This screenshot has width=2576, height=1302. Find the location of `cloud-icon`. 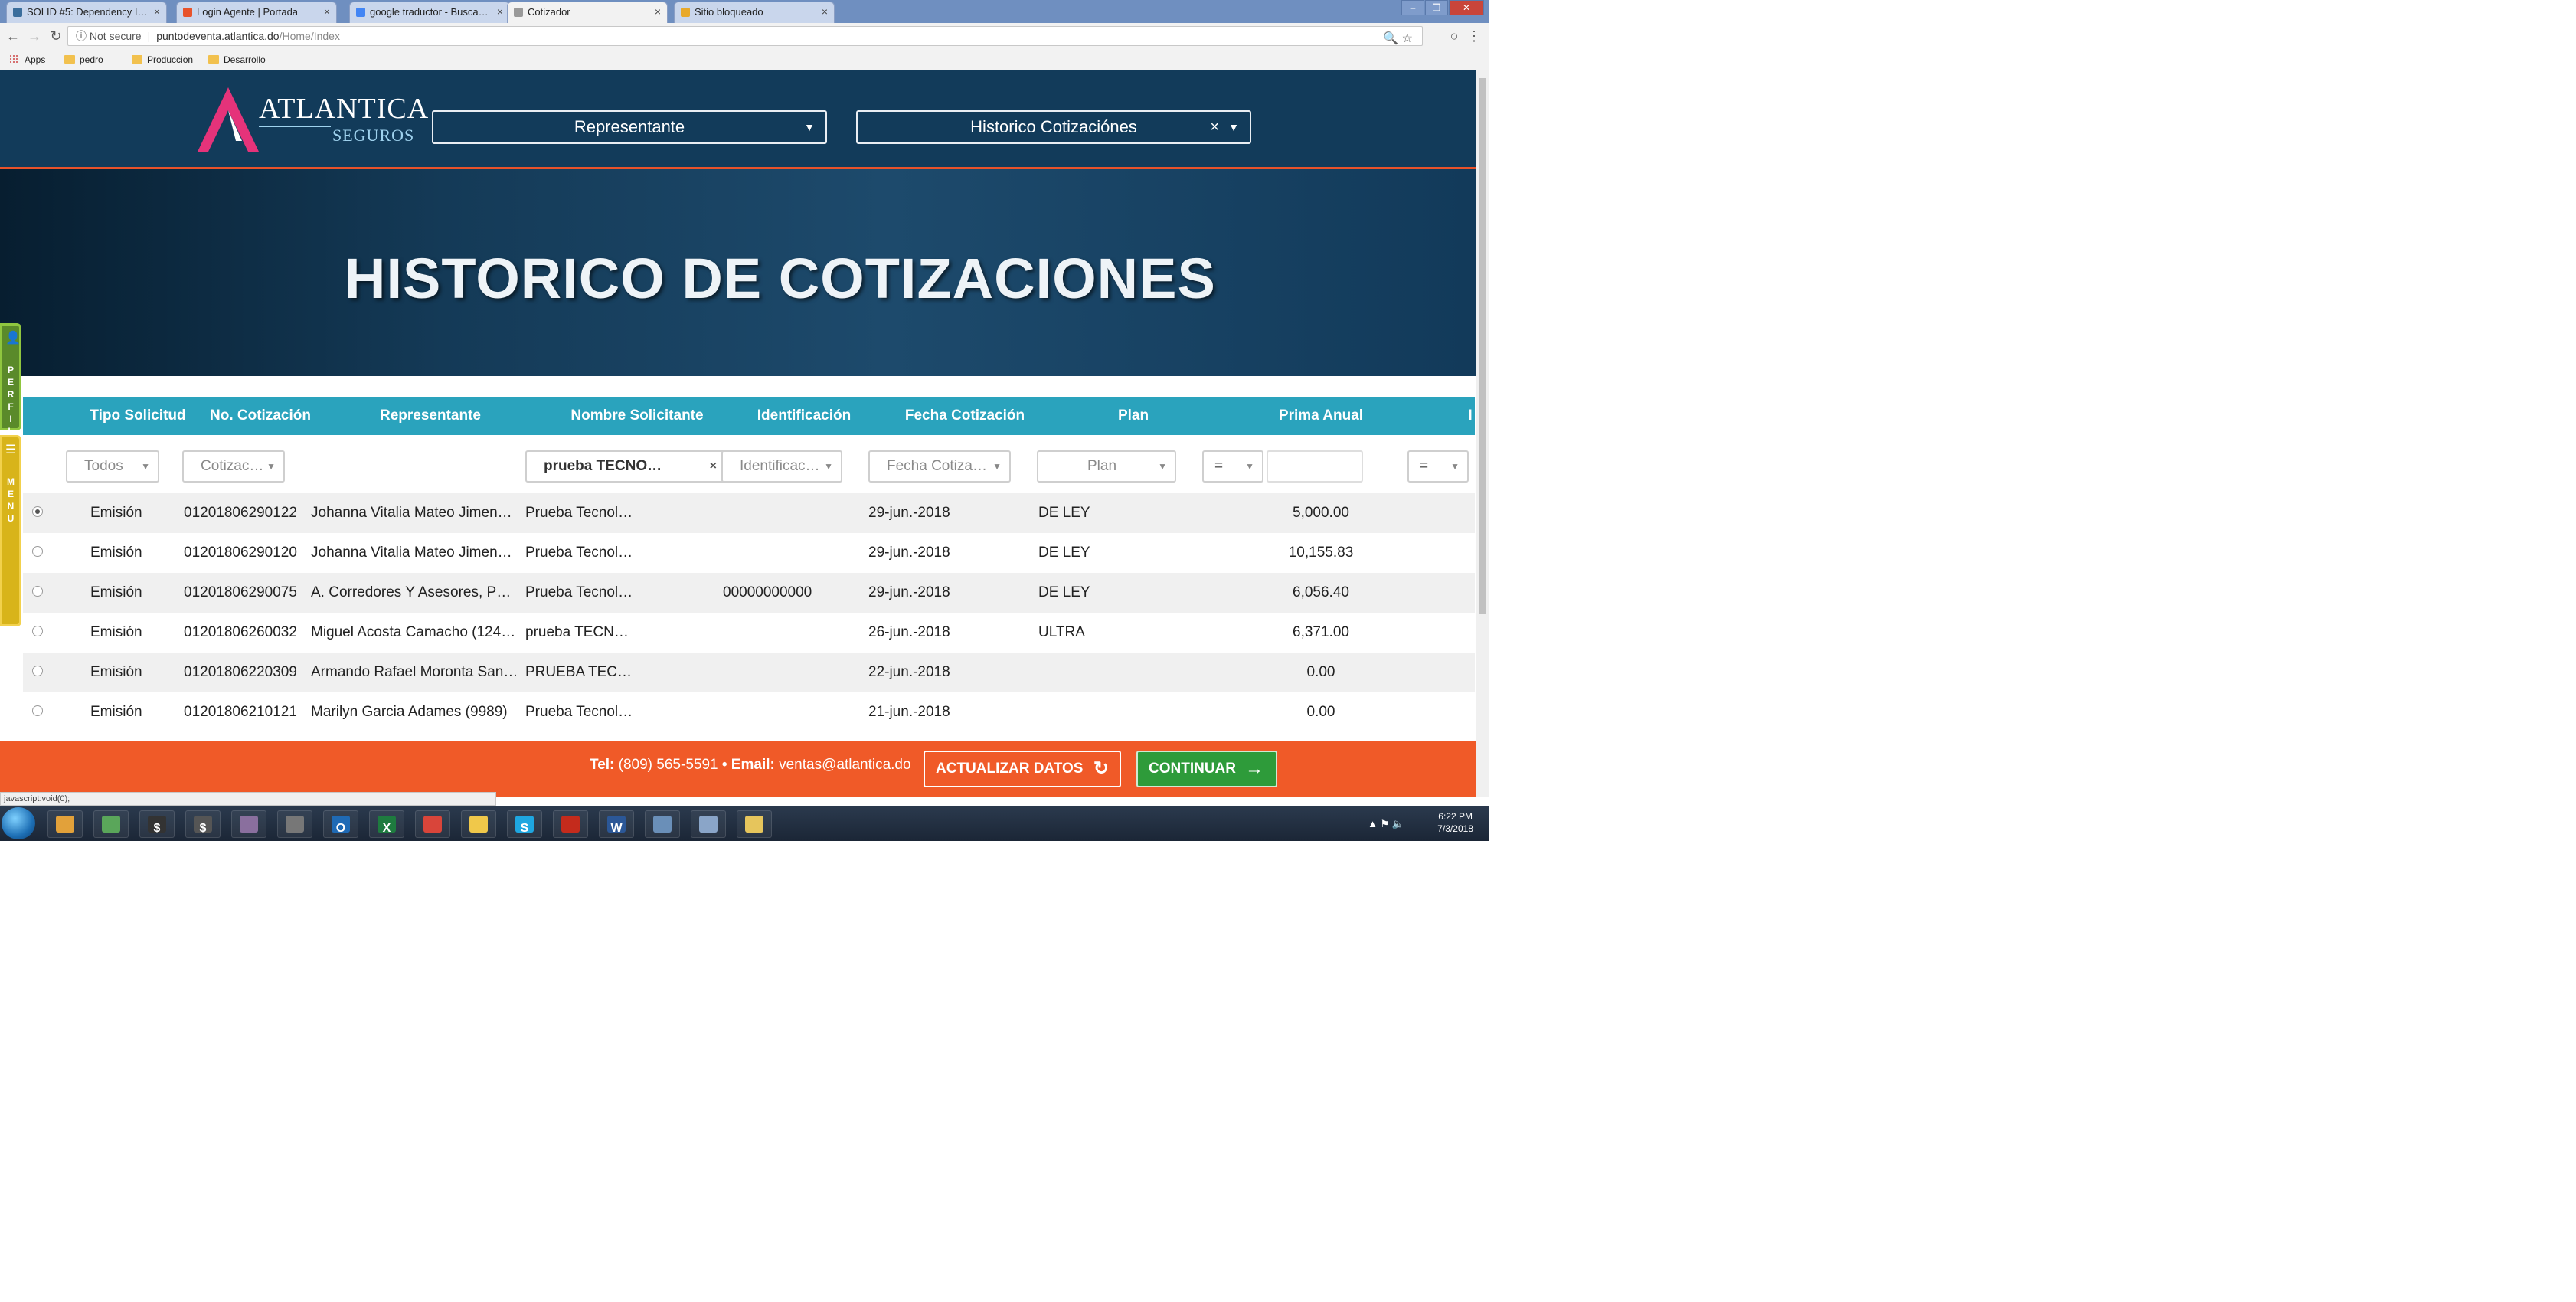

cloud-icon is located at coordinates (478, 824).